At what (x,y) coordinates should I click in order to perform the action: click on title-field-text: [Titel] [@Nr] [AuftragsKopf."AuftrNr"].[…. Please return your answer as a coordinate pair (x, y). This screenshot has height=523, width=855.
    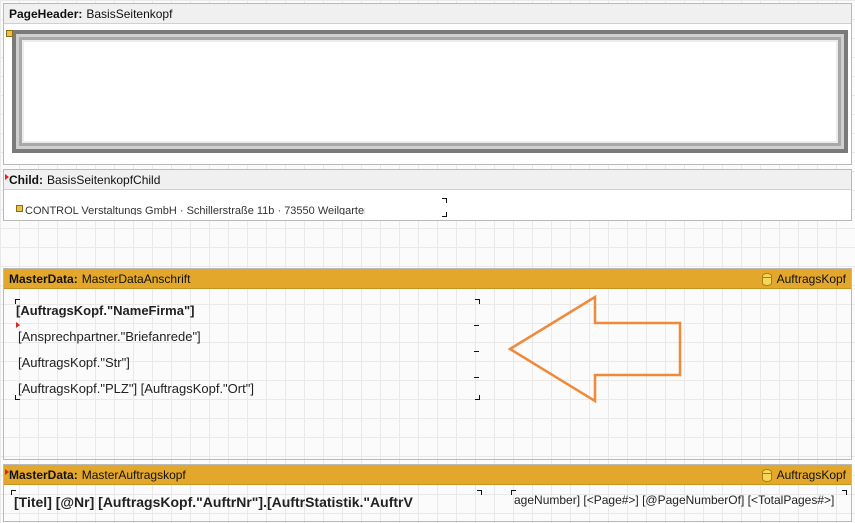
    Looking at the image, I should click on (213, 502).